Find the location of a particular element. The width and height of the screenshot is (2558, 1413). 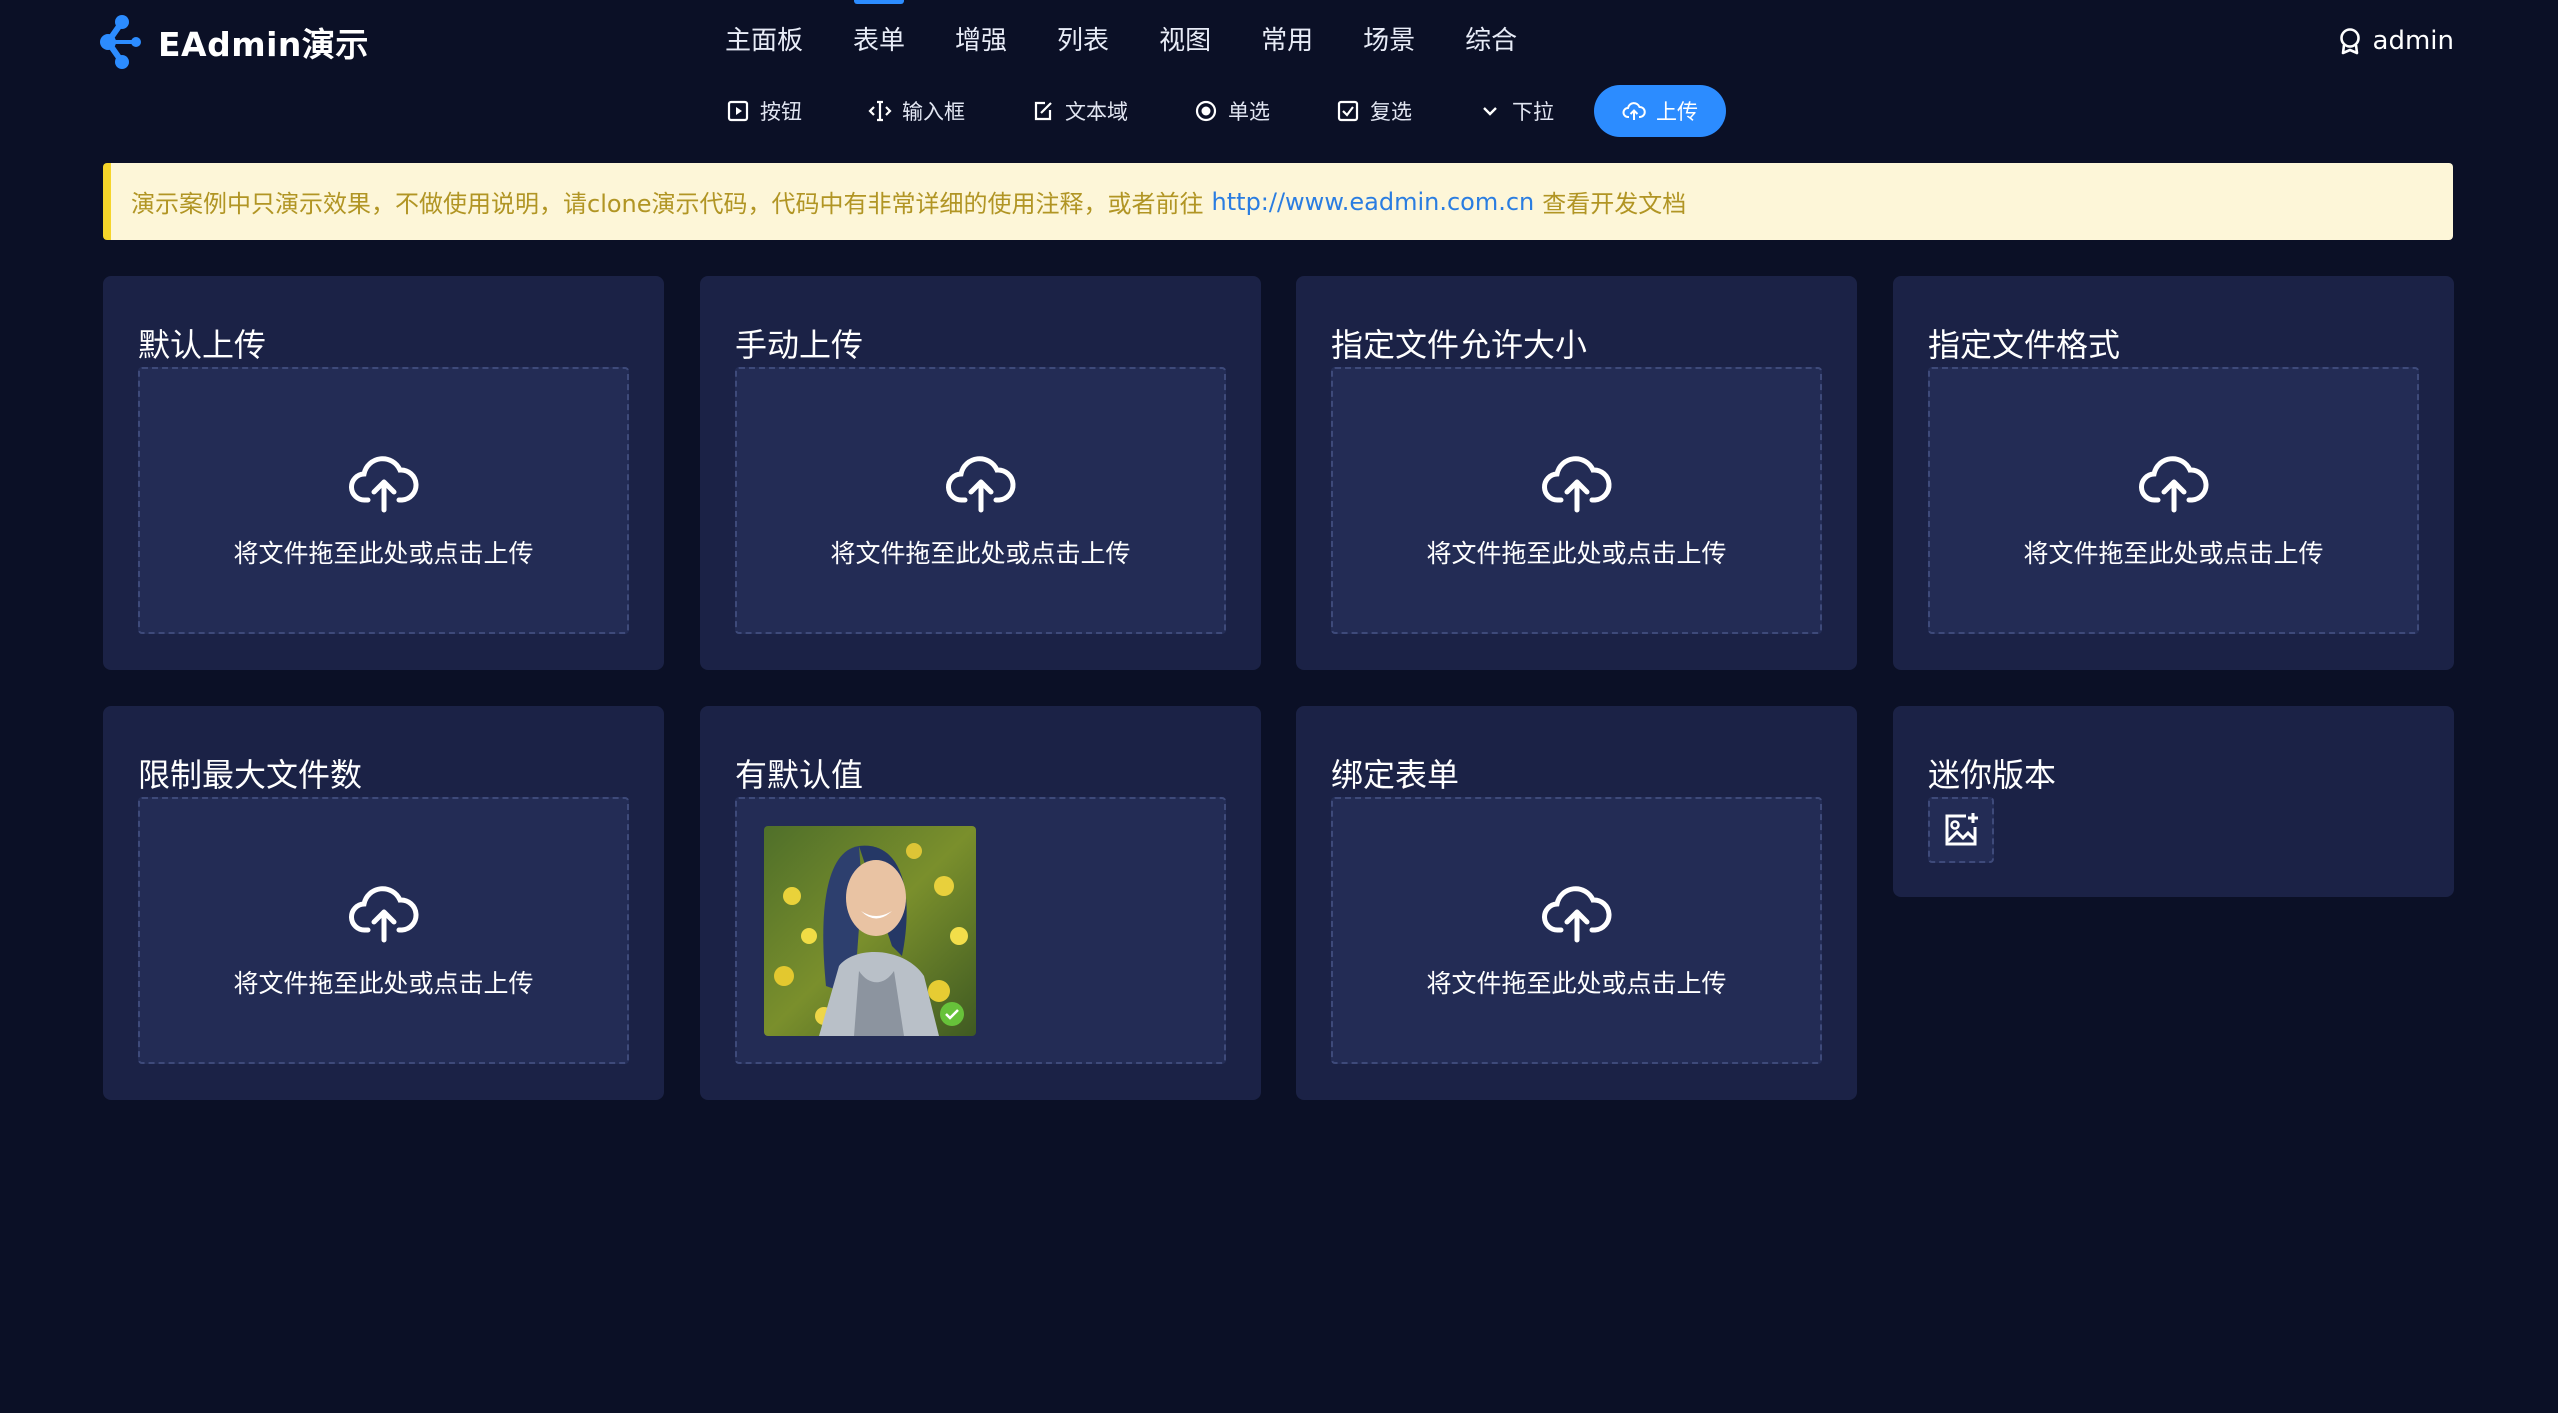

upload-dropzone is located at coordinates (980, 930).